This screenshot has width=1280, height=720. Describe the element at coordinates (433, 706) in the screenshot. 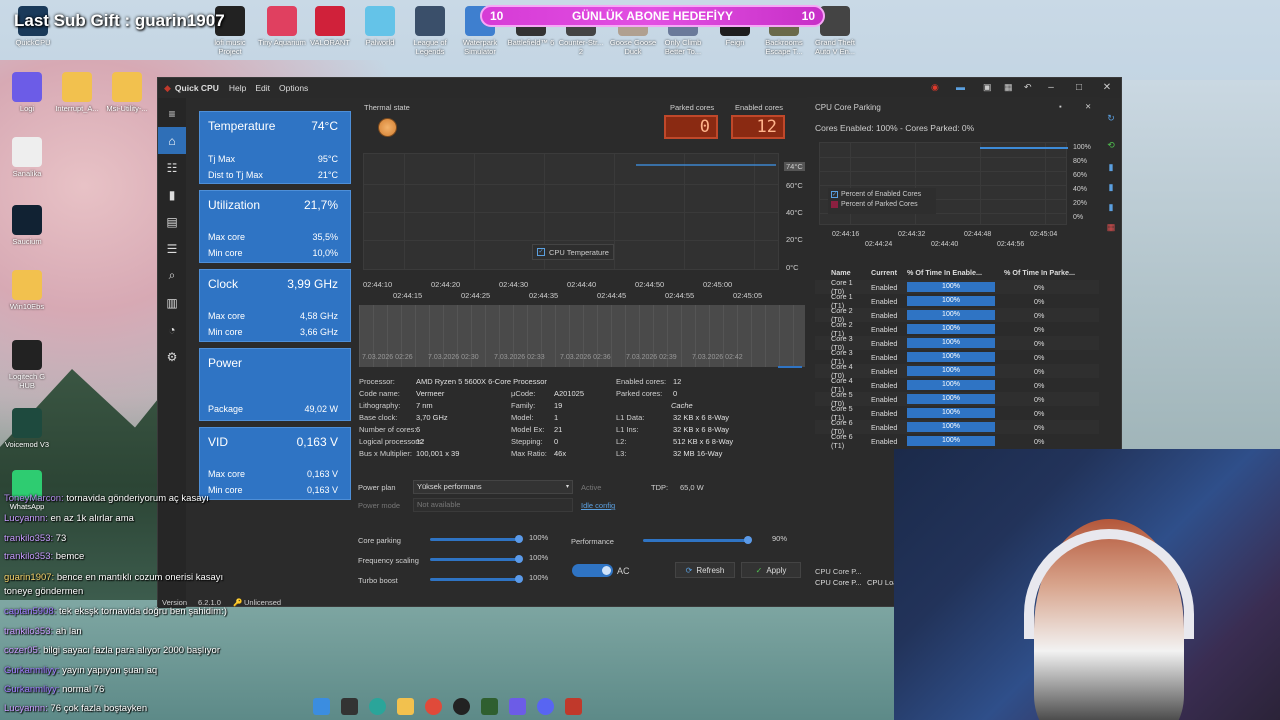

I see `chrome-icon` at that location.